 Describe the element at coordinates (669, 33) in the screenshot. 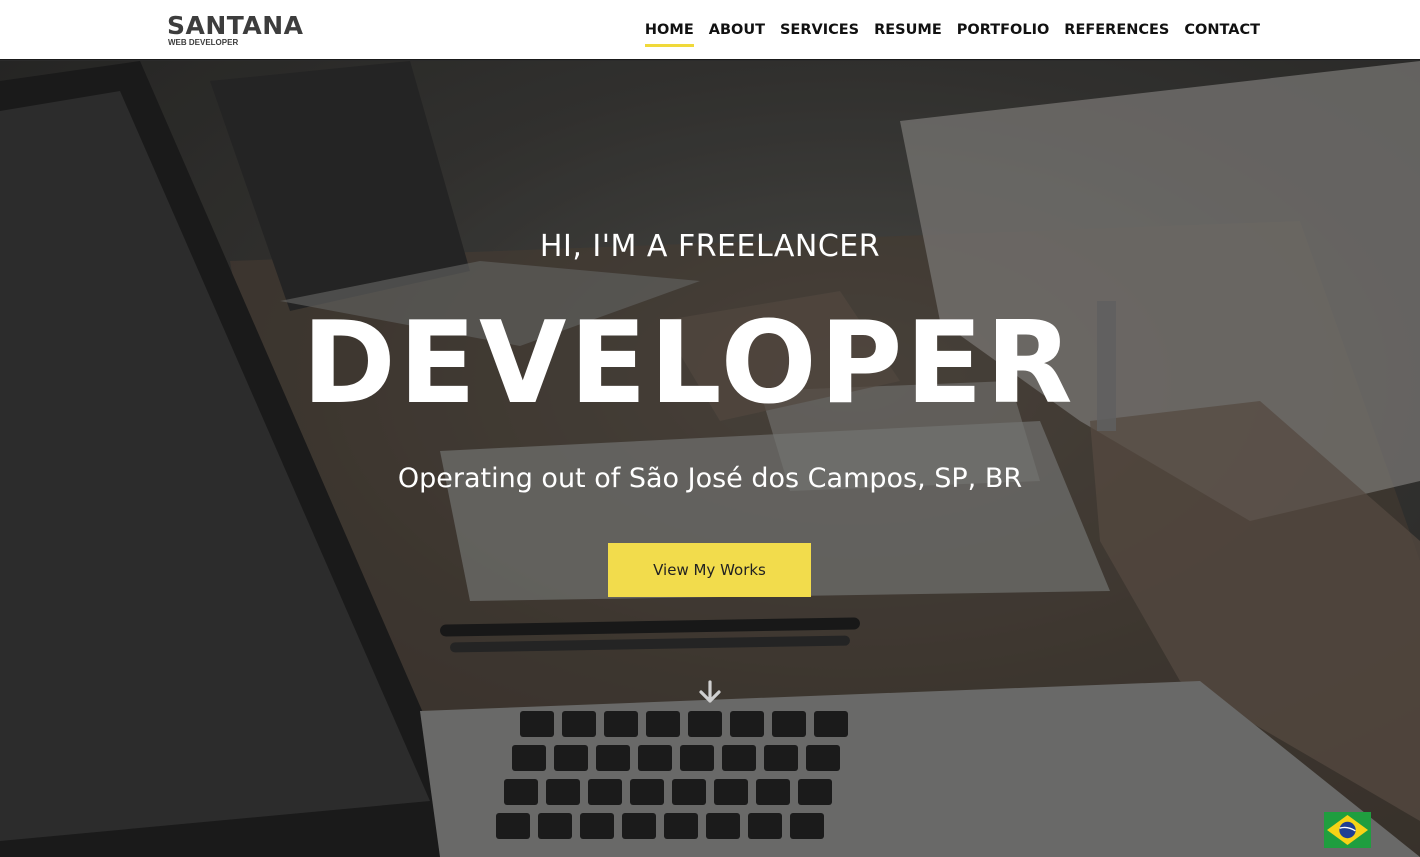

I see `nav-home: HOME` at that location.